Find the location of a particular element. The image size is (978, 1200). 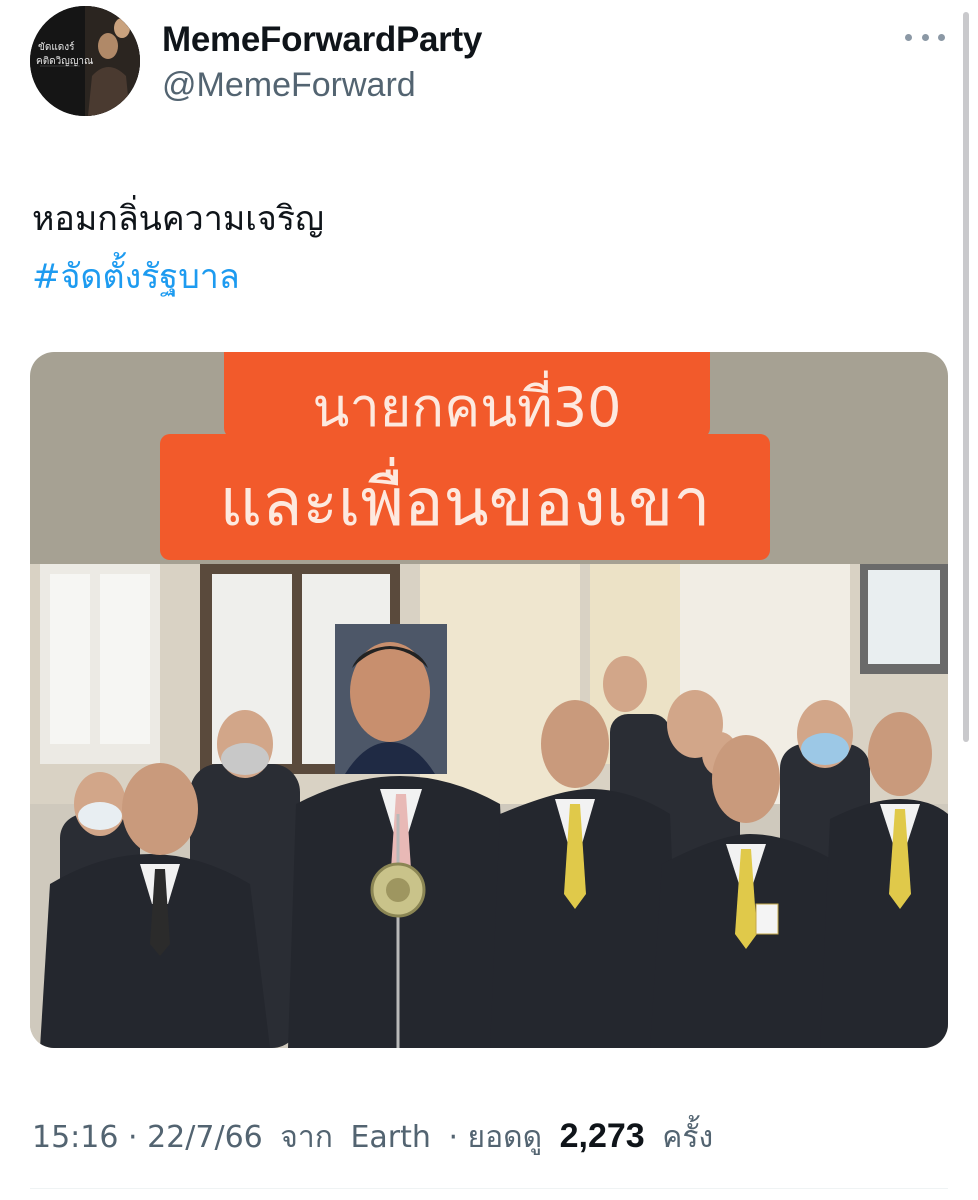

tweet-date: 22/7/66 is located at coordinates (205, 1137).